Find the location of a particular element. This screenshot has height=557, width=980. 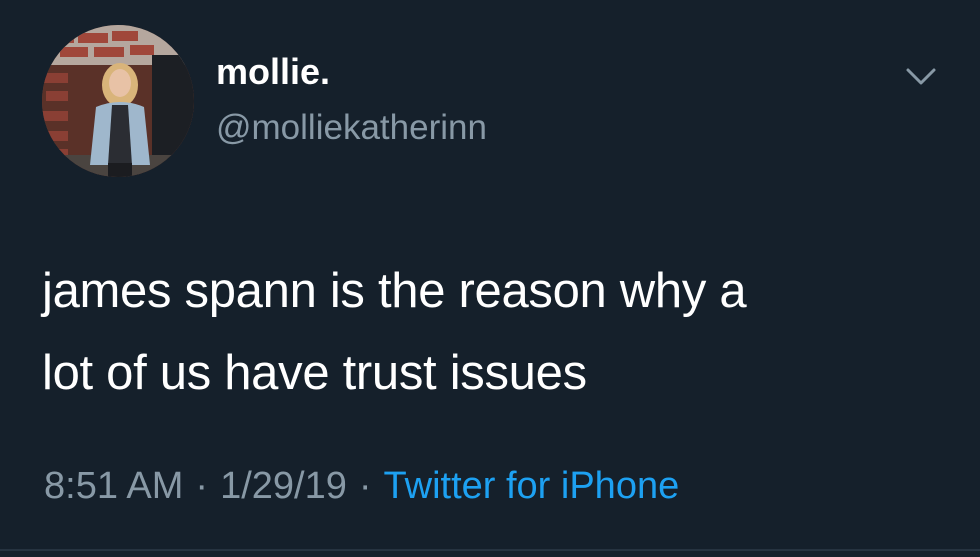

avatar-photo is located at coordinates (118, 101).